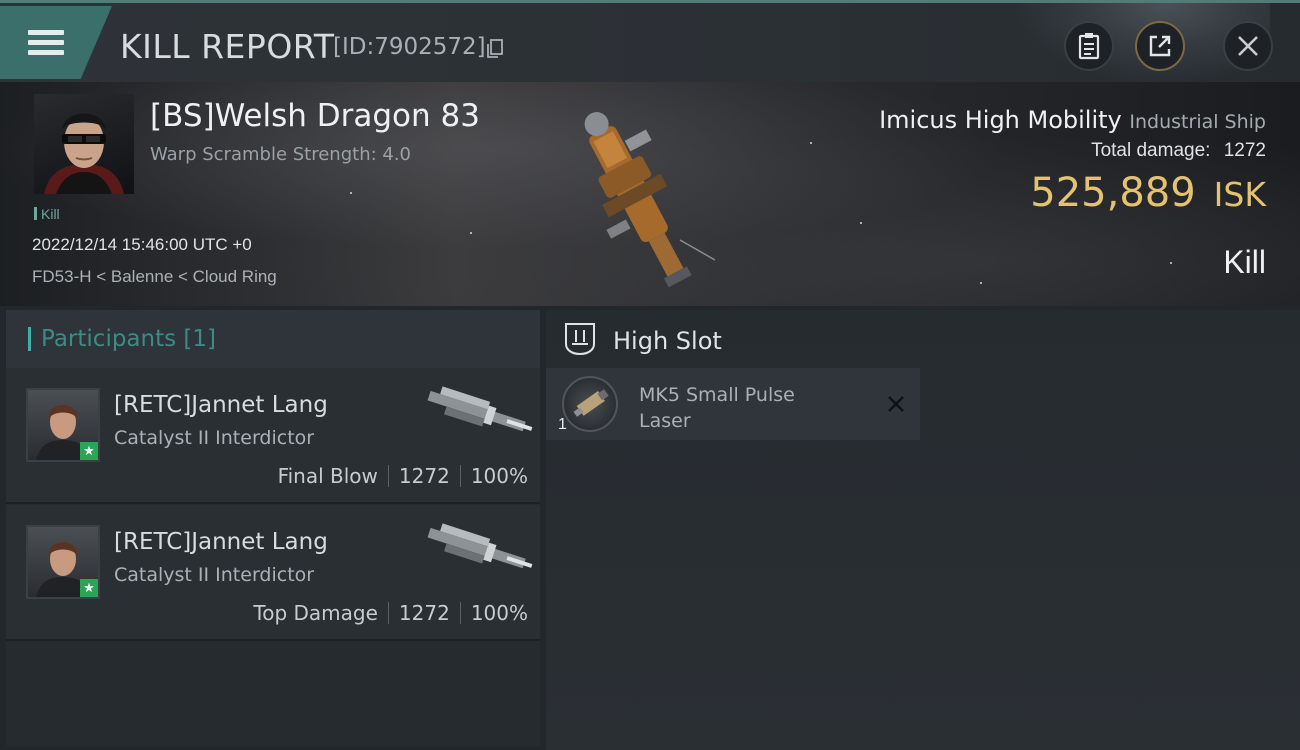 This screenshot has height=750, width=1300. I want to click on copy-icon, so click(495, 49).